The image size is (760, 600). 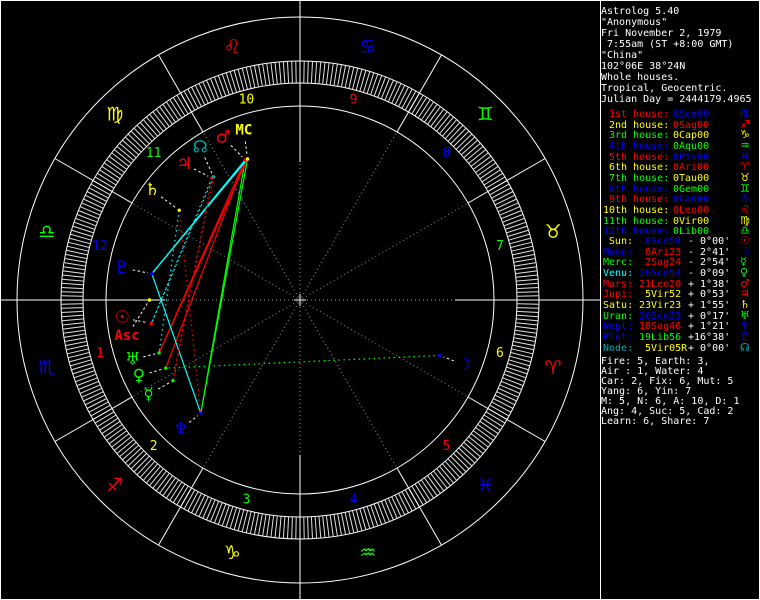 I want to click on planet-velocity: + 0°00', so click(x=709, y=348).